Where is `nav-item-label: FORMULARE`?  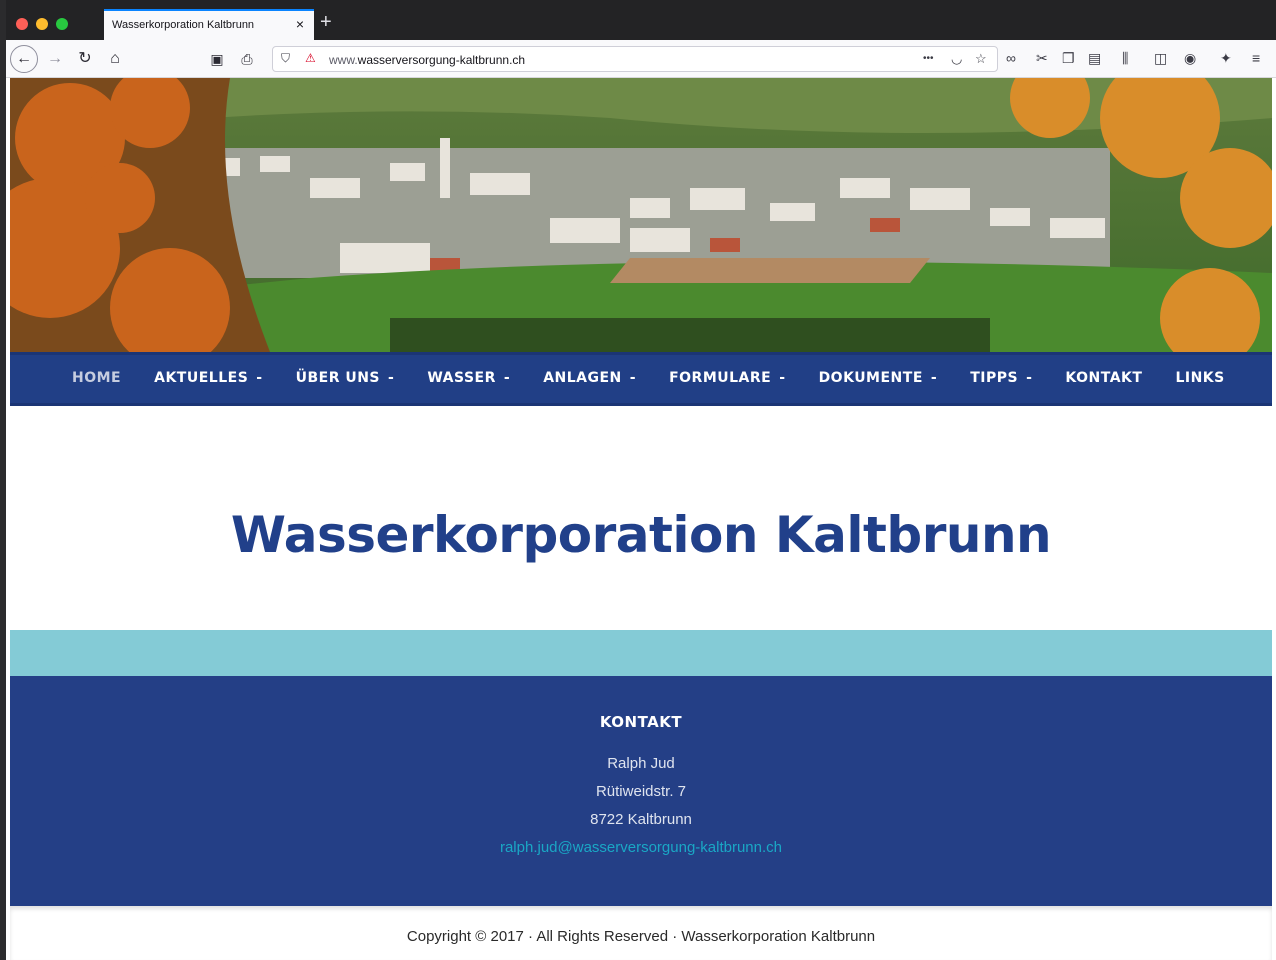
nav-item-label: FORMULARE is located at coordinates (720, 378).